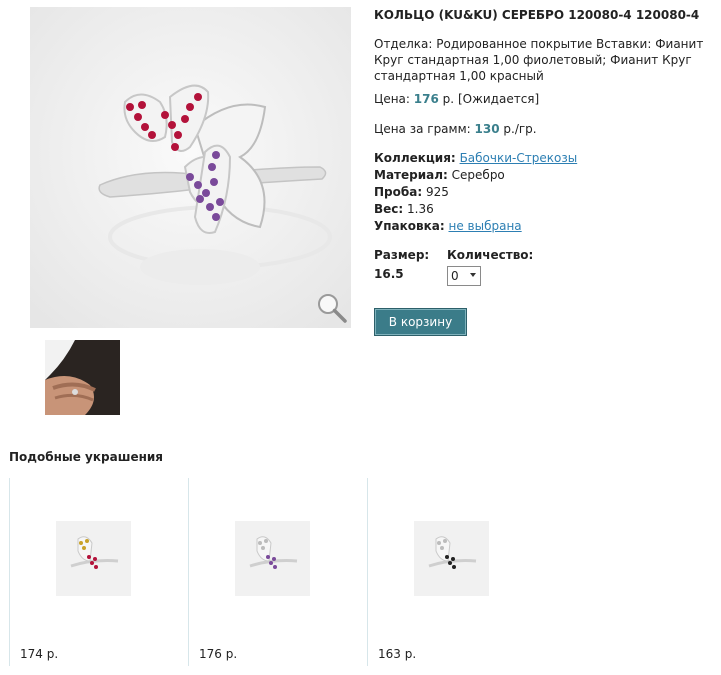 The height and width of the screenshot is (675, 721). I want to click on weight-row: Вес: 1.36, so click(475, 209).